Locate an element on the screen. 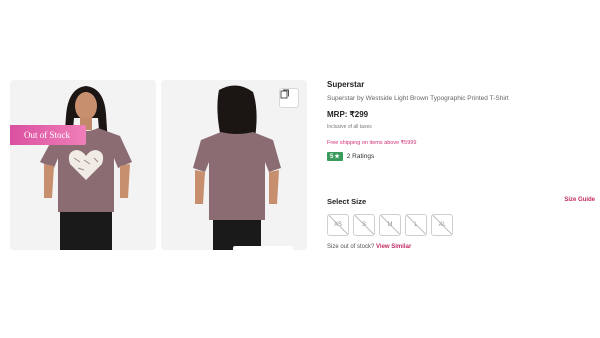 This screenshot has width=600, height=338. star-icon: ★ is located at coordinates (337, 157).